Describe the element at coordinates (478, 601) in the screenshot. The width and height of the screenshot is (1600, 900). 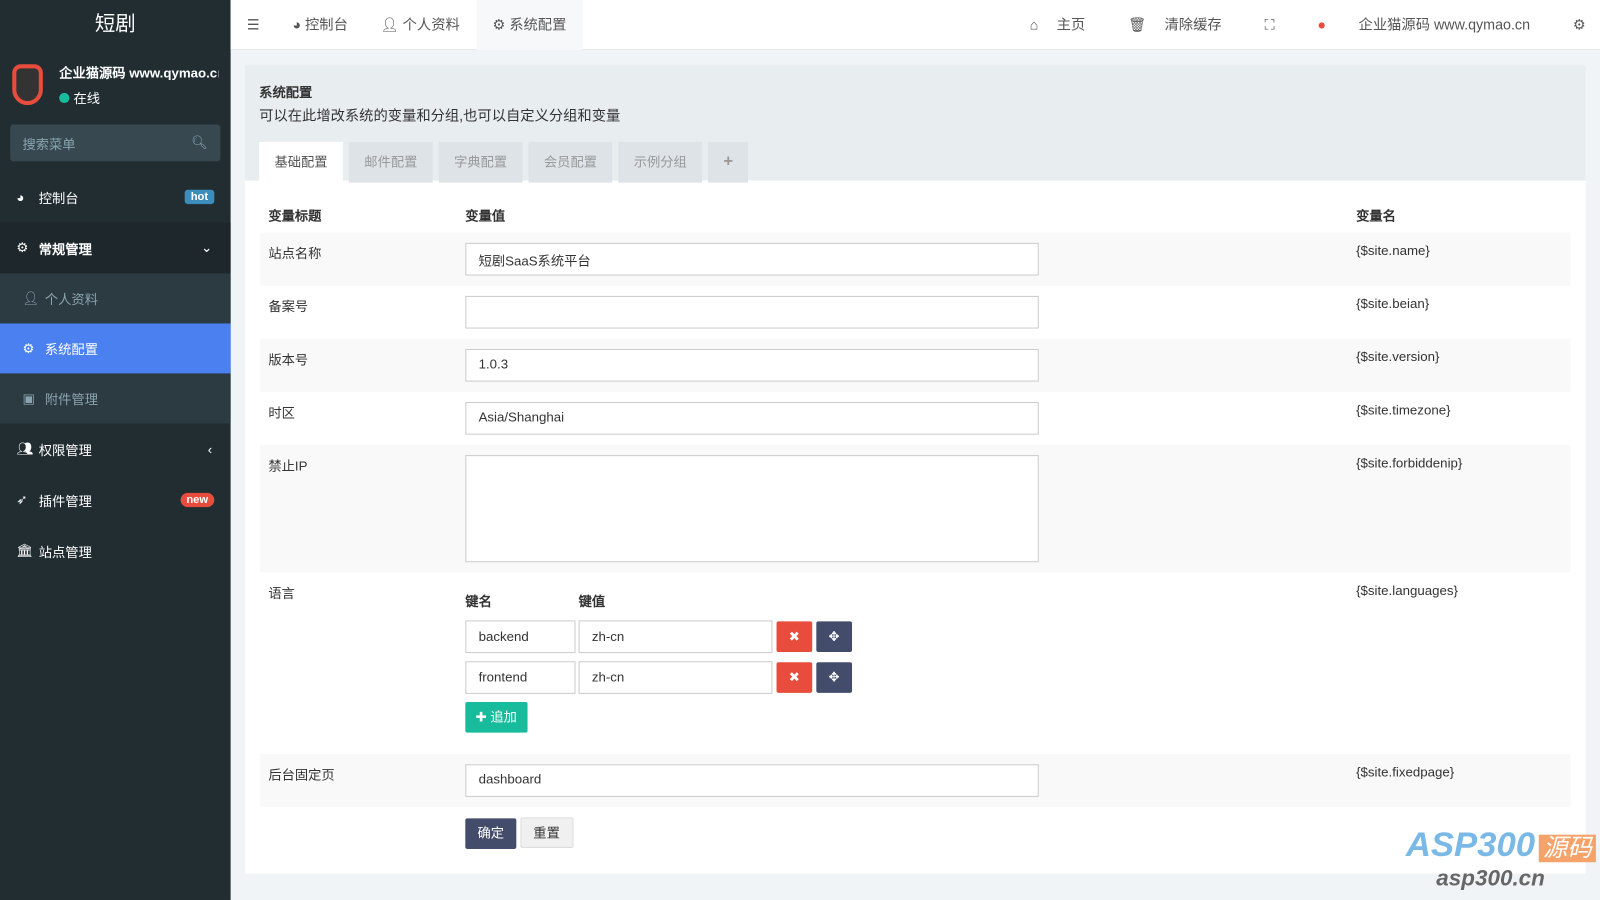
I see `key-label: 键名` at that location.